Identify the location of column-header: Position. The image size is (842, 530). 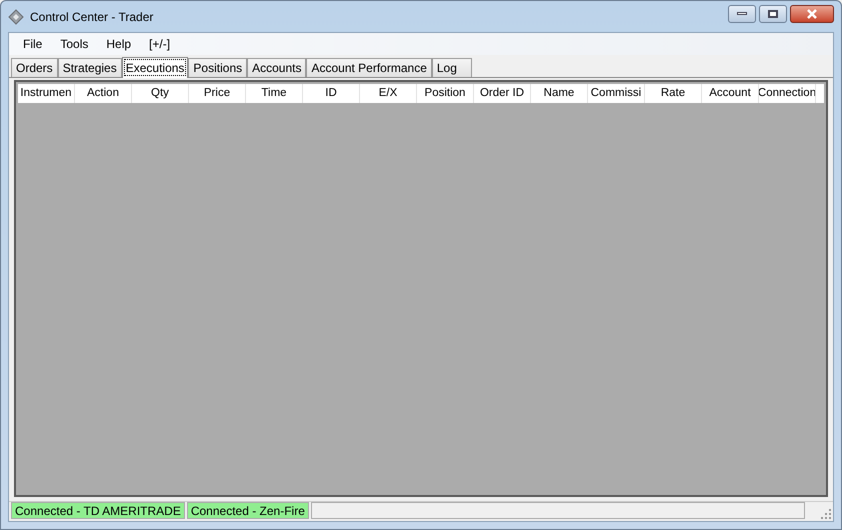
(445, 93).